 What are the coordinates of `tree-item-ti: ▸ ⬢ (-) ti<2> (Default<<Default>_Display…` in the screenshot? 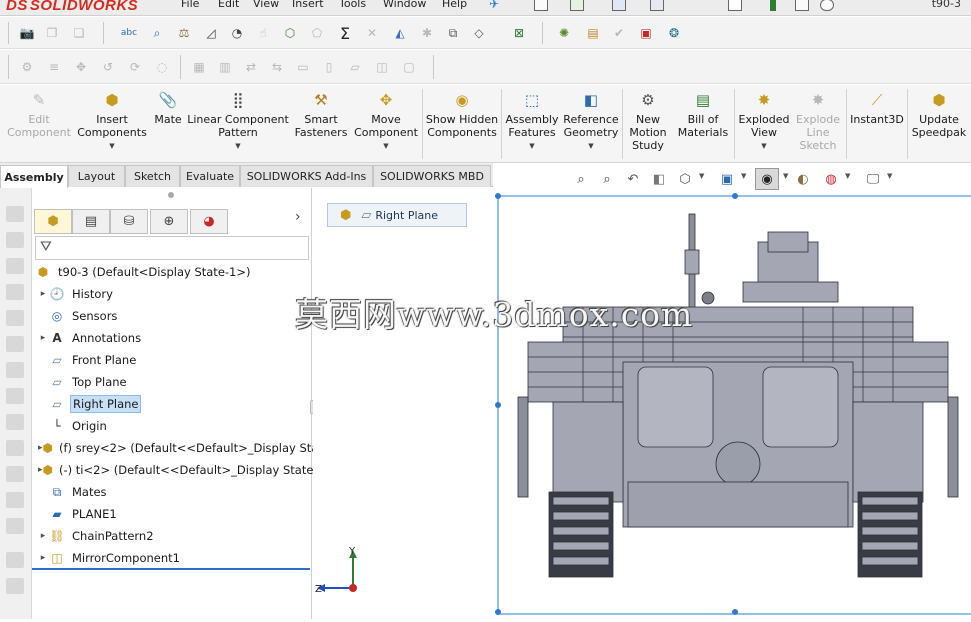 It's located at (177, 470).